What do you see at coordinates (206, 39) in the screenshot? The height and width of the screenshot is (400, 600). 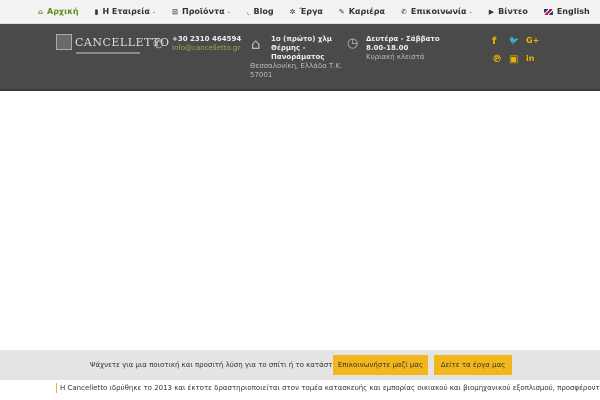 I see `header-phone: +30 2310 464594` at bounding box center [206, 39].